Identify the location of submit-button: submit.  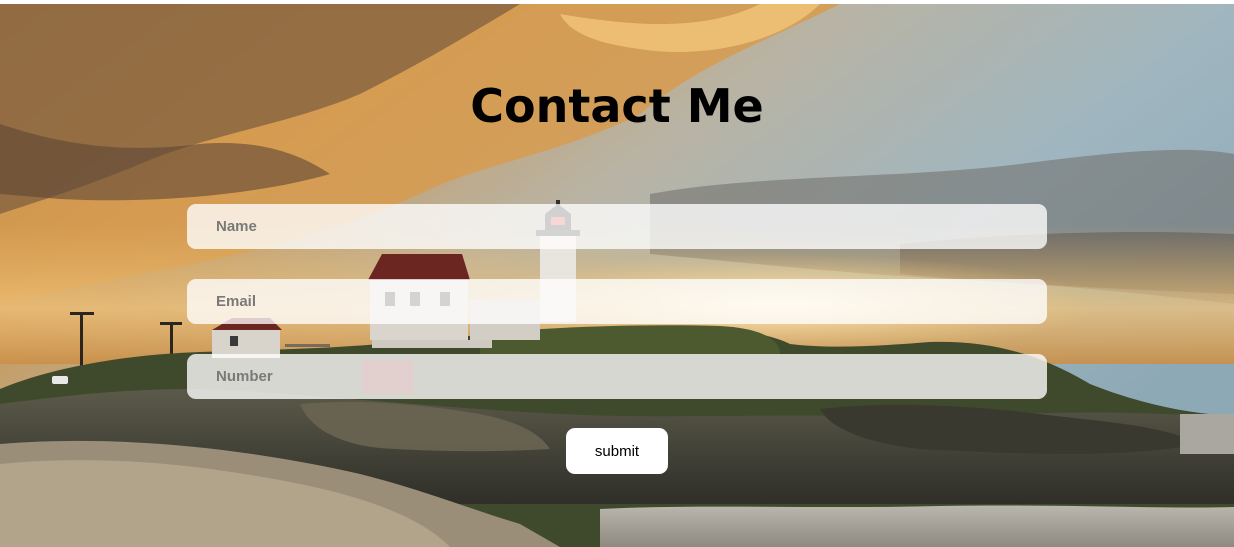
(617, 451).